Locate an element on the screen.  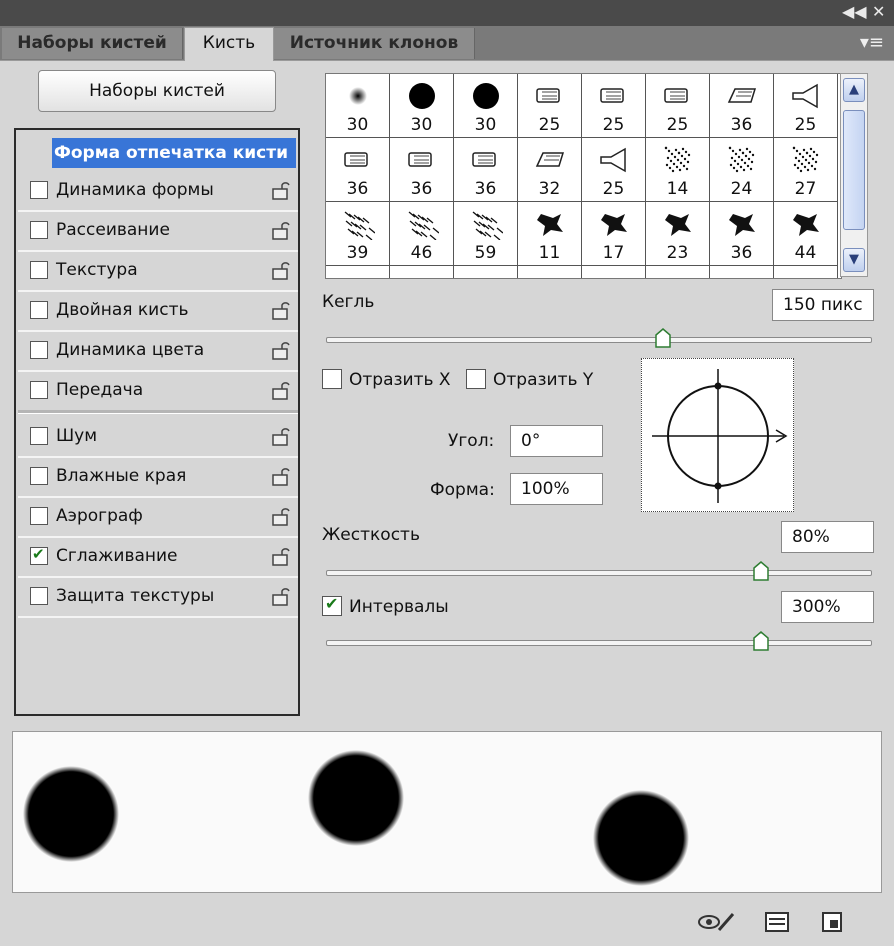
brush-option-row: Динамика цвета is located at coordinates (158, 352).